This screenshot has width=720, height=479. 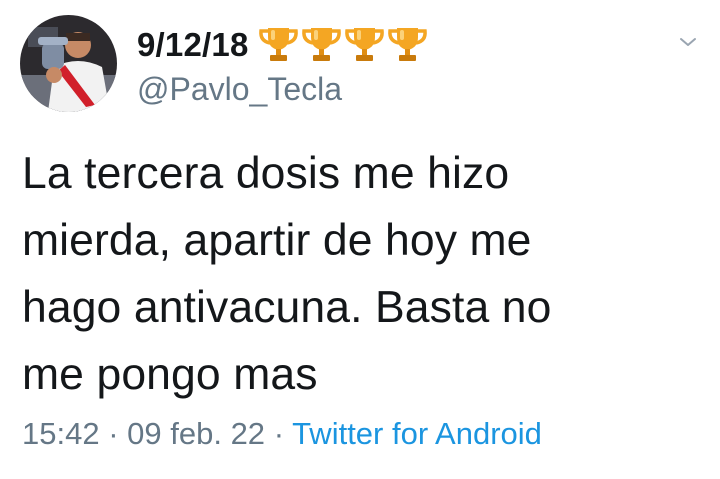 I want to click on avatar, so click(x=68, y=63).